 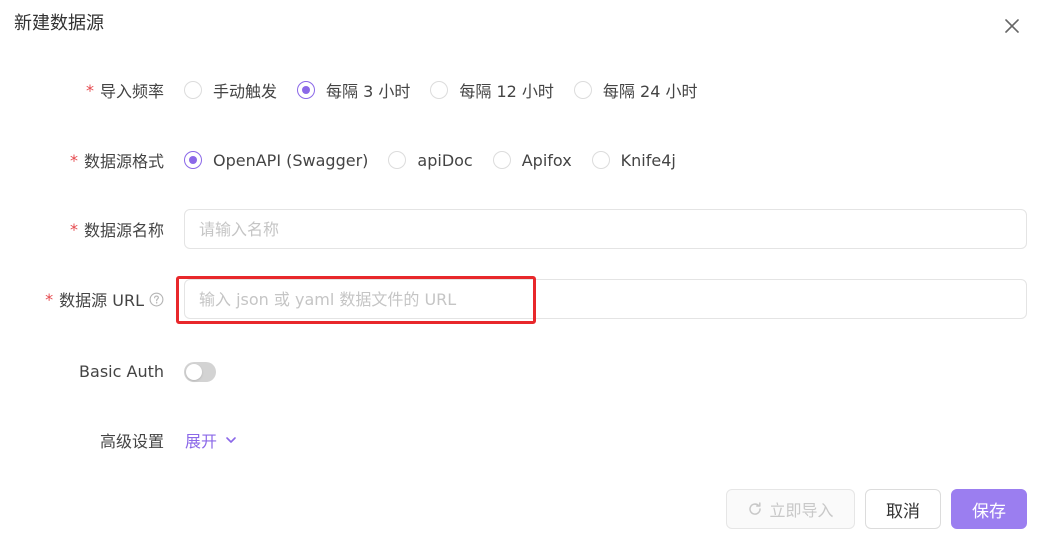 What do you see at coordinates (353, 90) in the screenshot?
I see `radio-every-3h: 每隔 3 小时` at bounding box center [353, 90].